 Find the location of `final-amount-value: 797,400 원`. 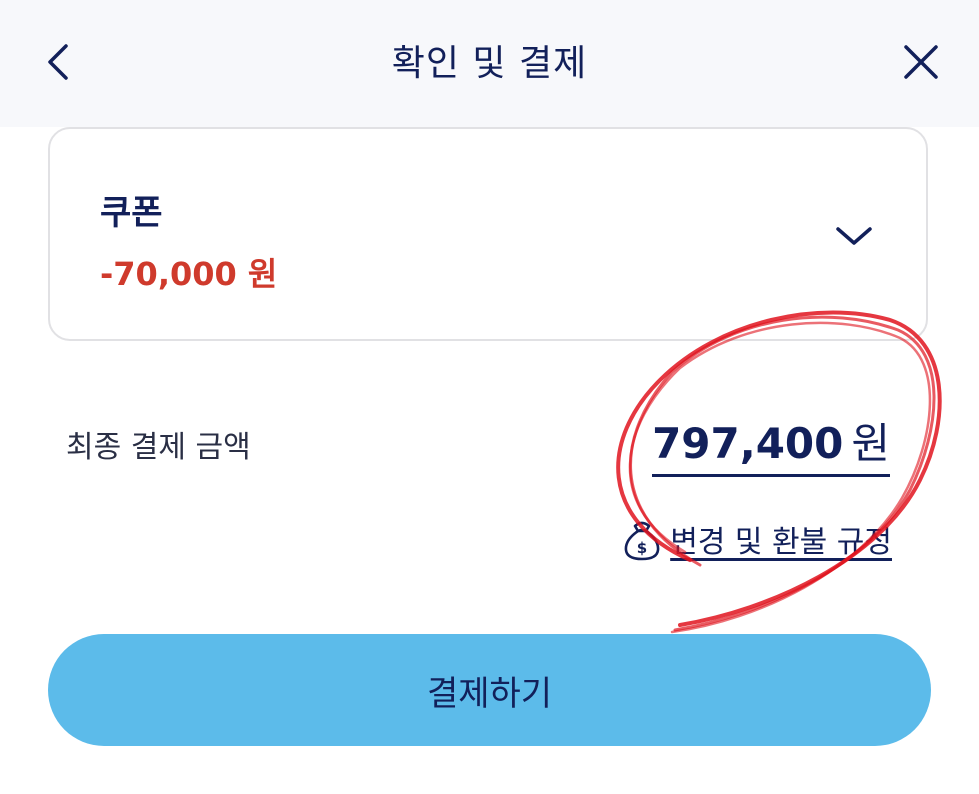

final-amount-value: 797,400 원 is located at coordinates (771, 448).